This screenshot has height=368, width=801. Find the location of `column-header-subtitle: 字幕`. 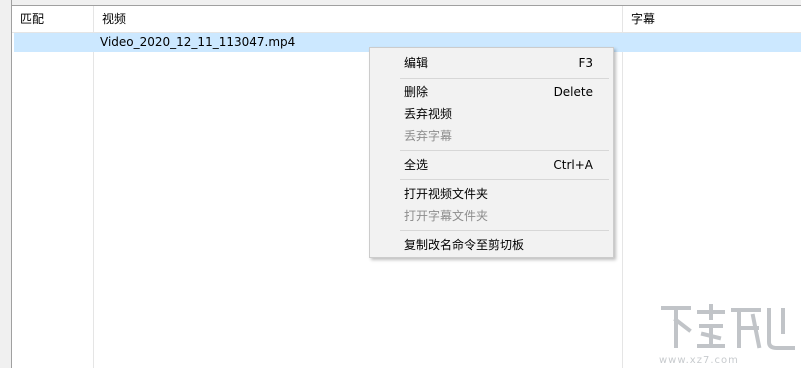

column-header-subtitle: 字幕 is located at coordinates (712, 19).